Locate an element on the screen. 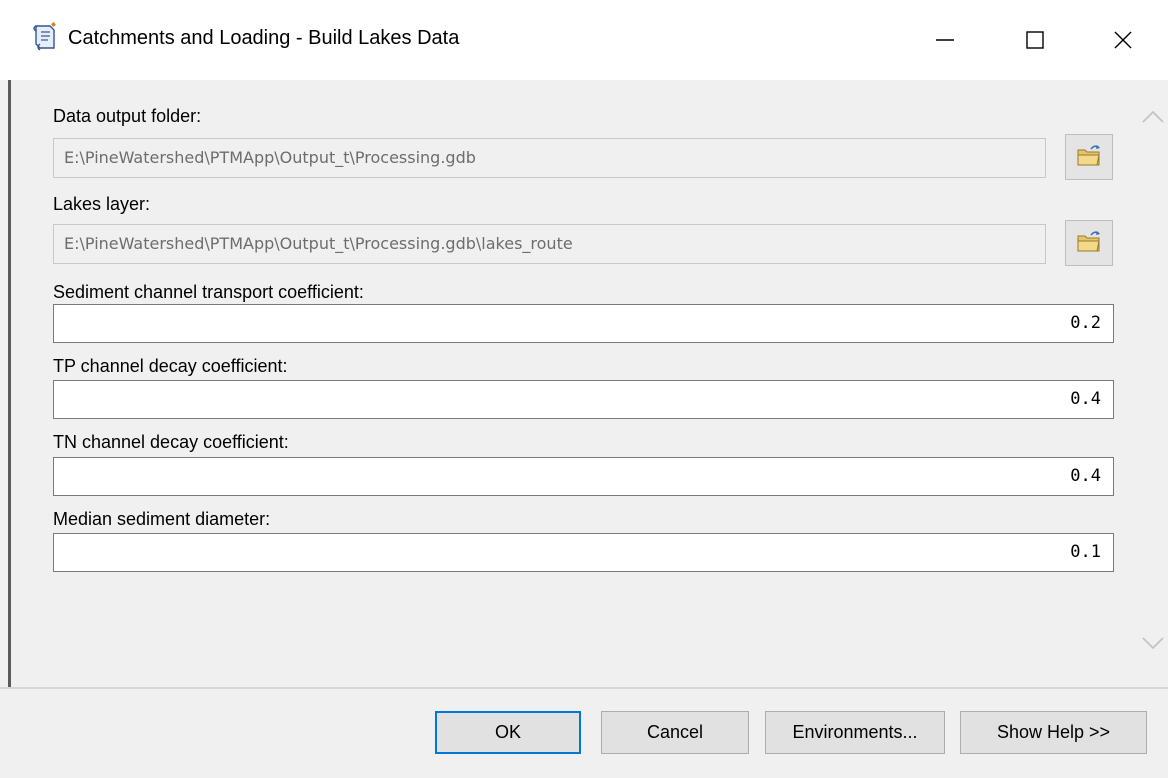  tp-decay-coefficient-label: TP channel decay coefficient: is located at coordinates (170, 366).